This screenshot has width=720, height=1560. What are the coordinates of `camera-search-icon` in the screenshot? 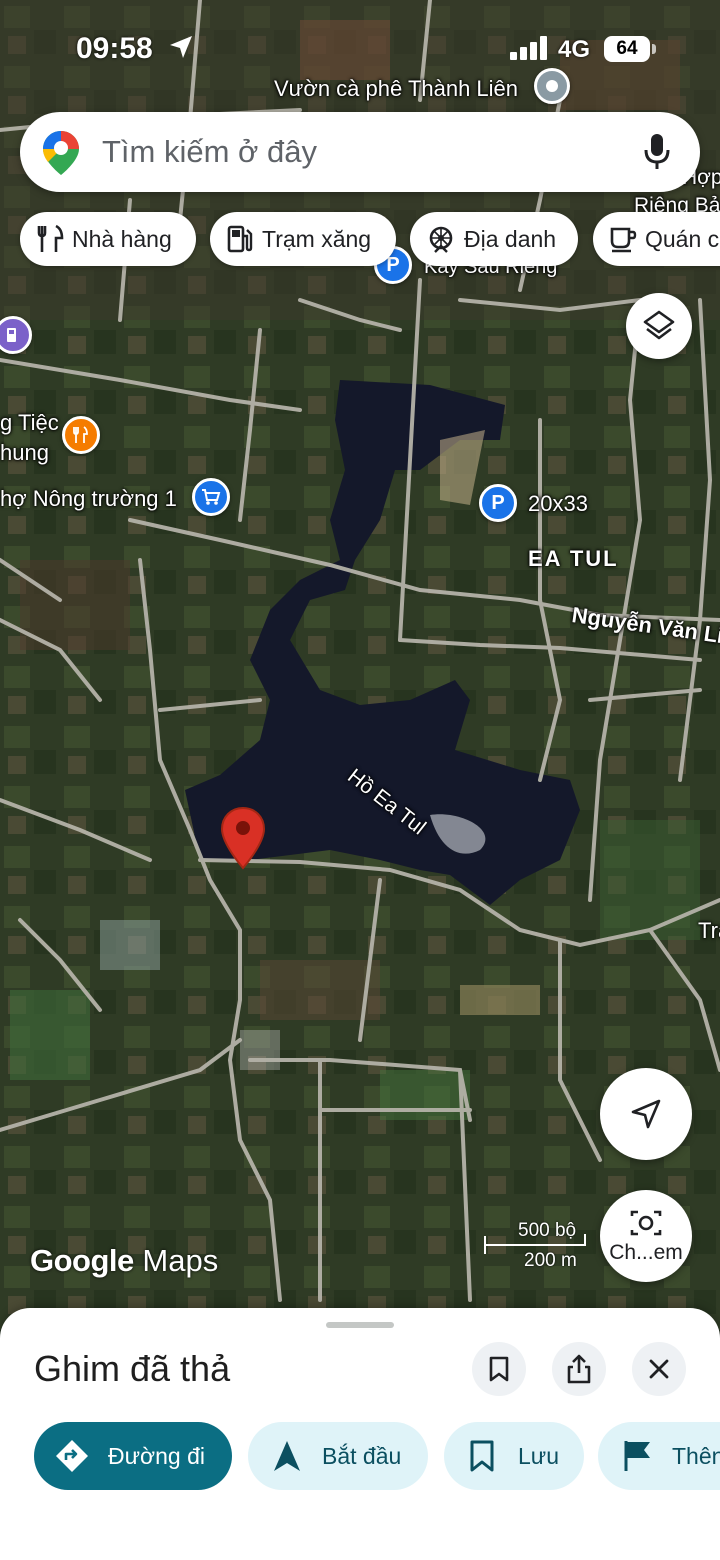 It's located at (646, 1223).